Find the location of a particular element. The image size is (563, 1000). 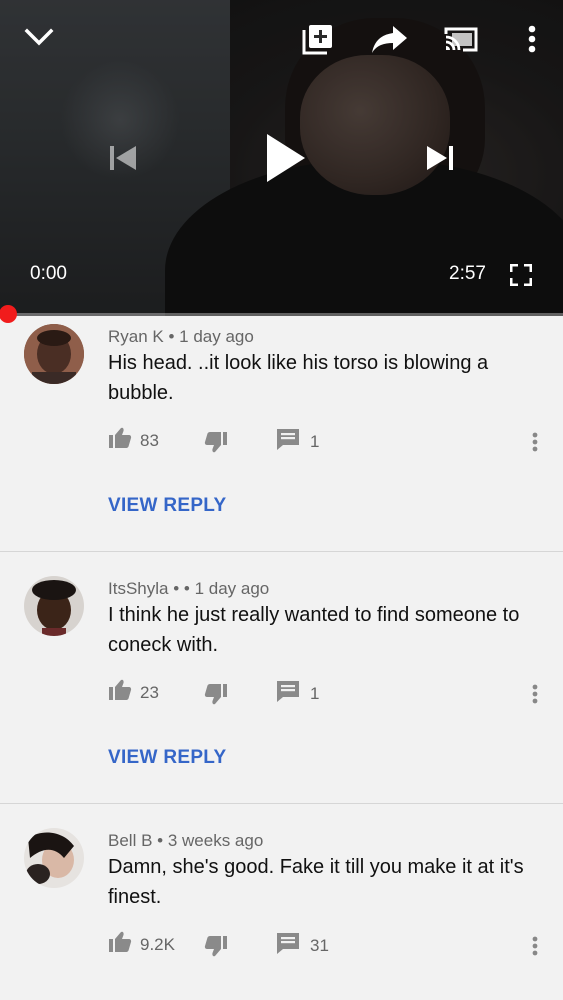

reply-button: 31 is located at coordinates (302, 945).